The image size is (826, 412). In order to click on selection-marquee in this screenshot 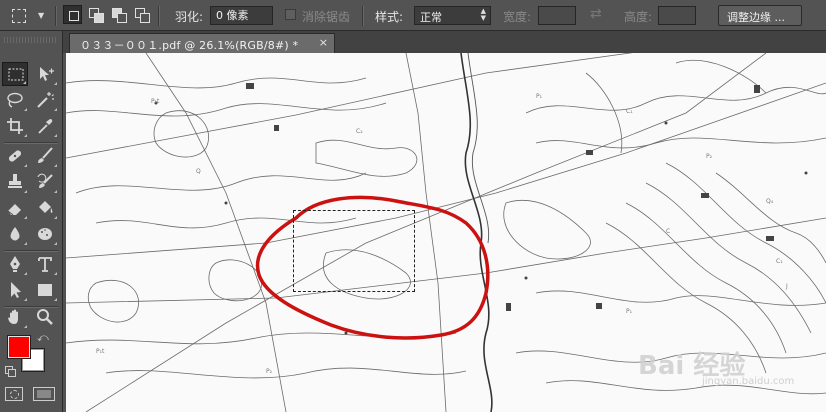, I will do `click(354, 251)`.